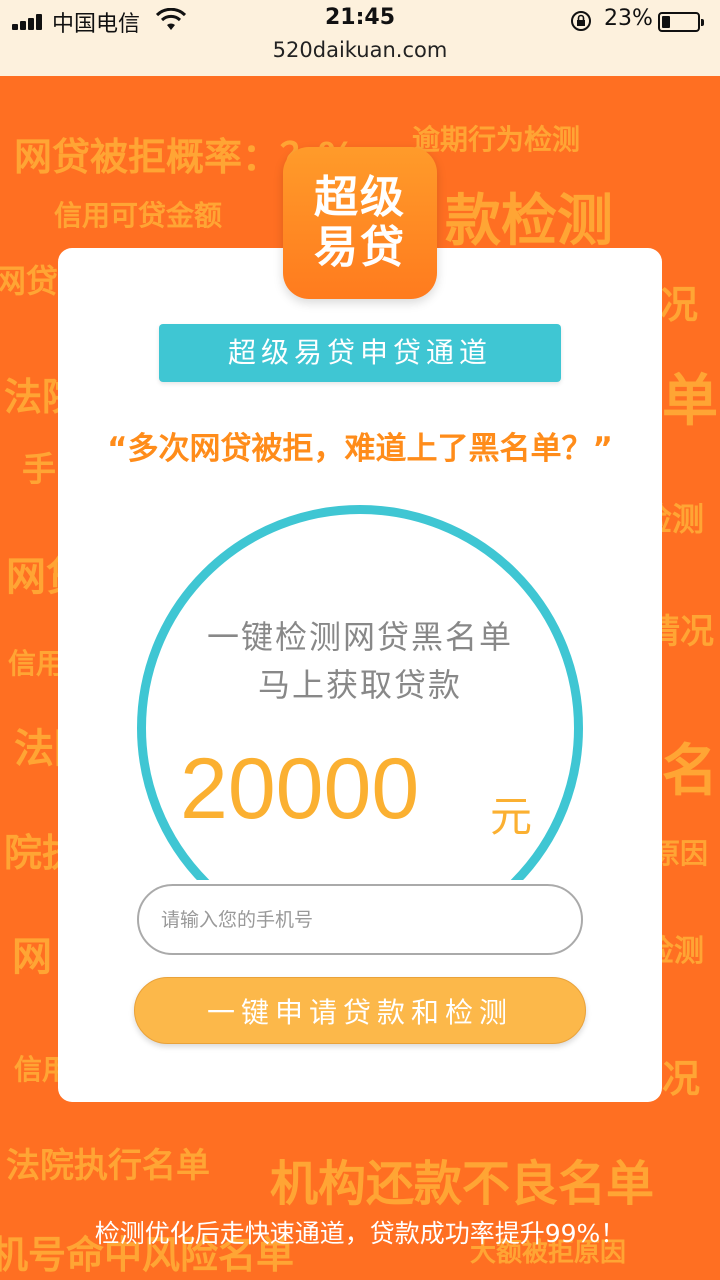 The image size is (720, 1280). I want to click on rotation-lock-icon, so click(581, 21).